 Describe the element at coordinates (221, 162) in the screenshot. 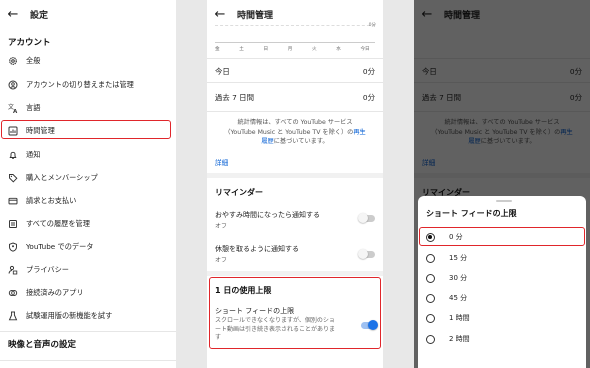

I see `details-link: 詳細` at that location.